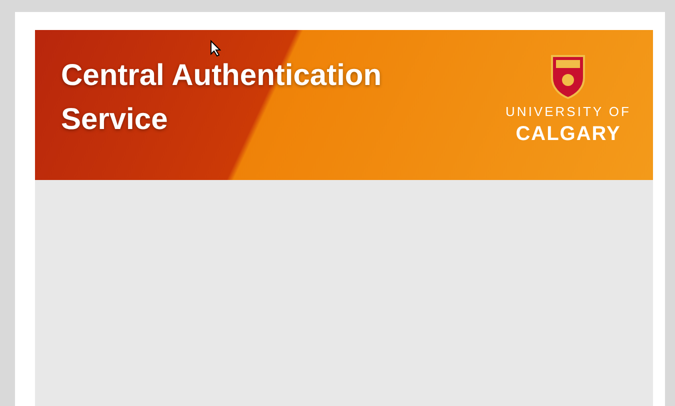  I want to click on university-name: CALGARY, so click(568, 134).